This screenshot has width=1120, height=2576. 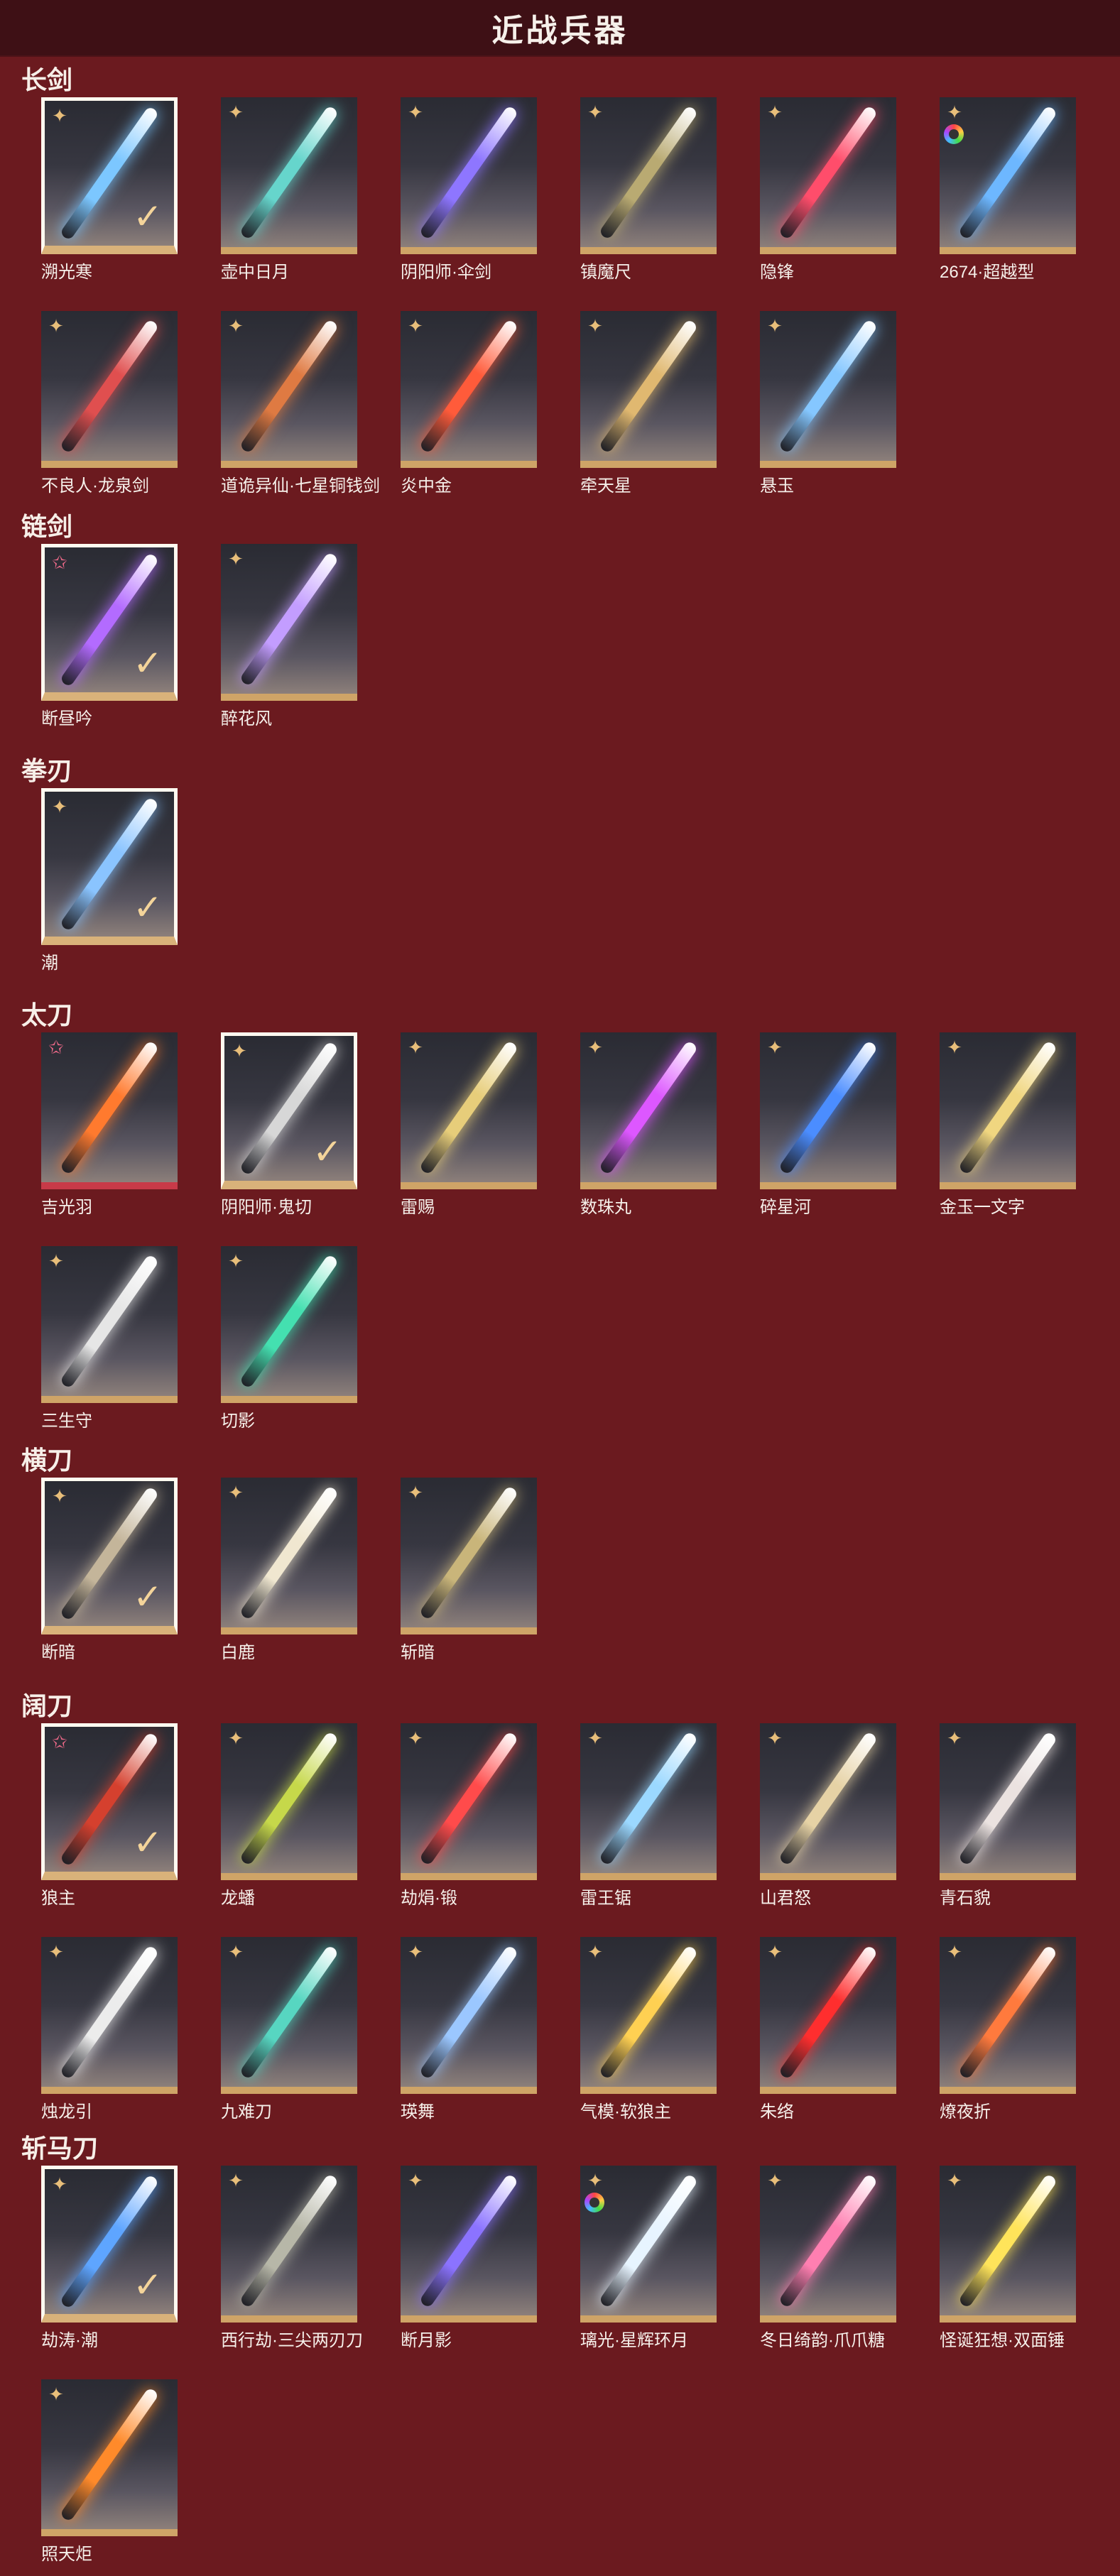 I want to click on weapon-item: ✦ 照天炬, so click(x=109, y=2471).